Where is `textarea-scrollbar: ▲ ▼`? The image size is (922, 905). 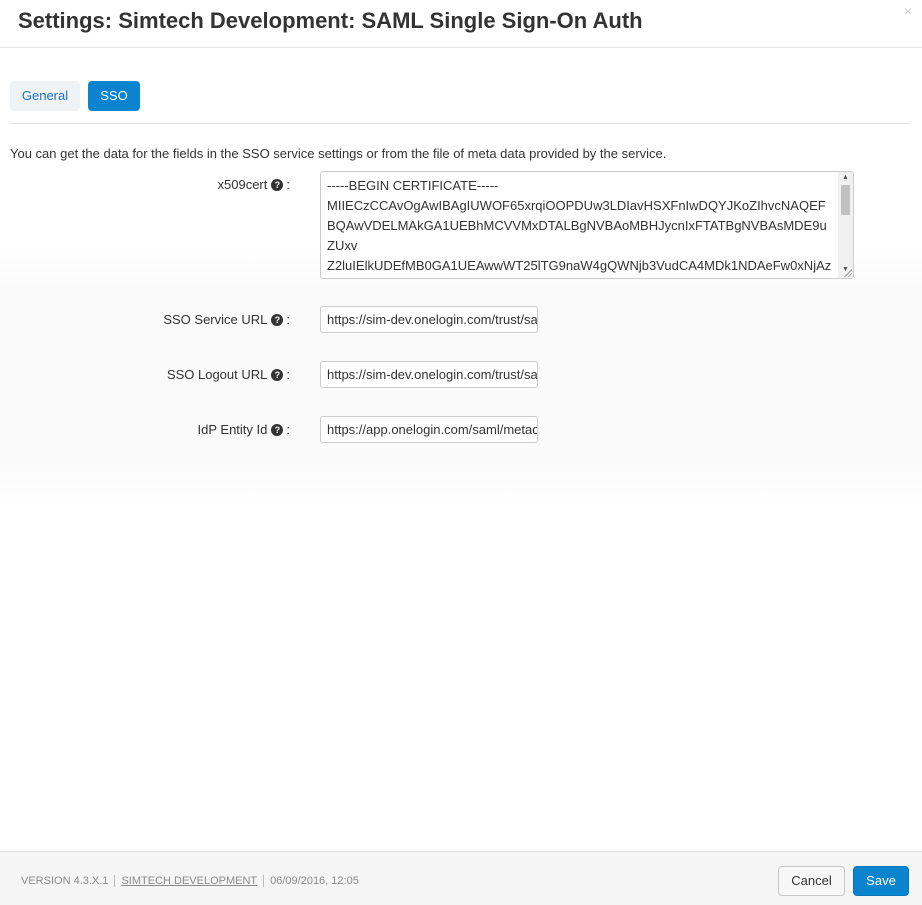 textarea-scrollbar: ▲ ▼ is located at coordinates (845, 225).